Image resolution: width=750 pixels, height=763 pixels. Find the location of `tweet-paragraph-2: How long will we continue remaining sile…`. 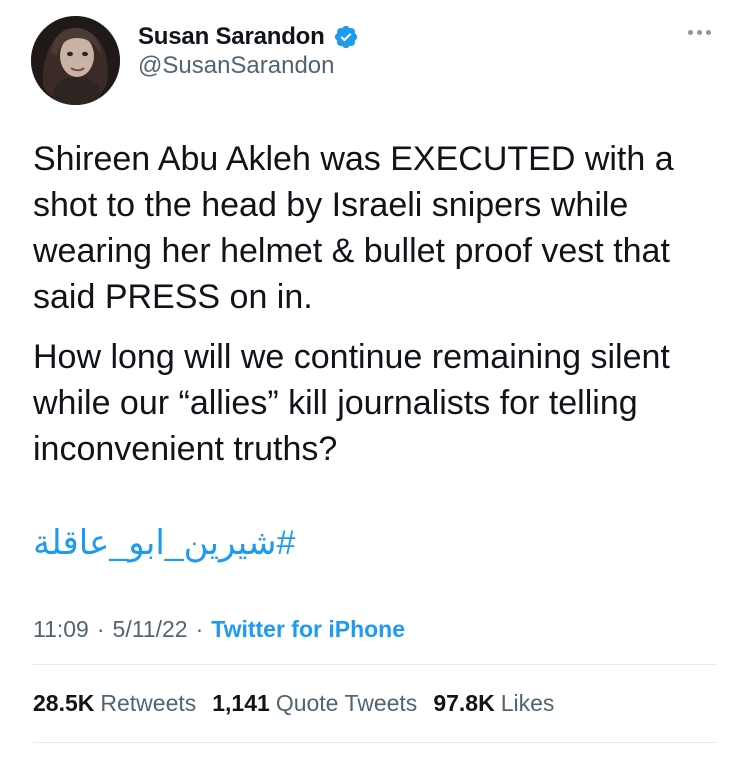

tweet-paragraph-2: How long will we continue remaining sile… is located at coordinates (351, 403).